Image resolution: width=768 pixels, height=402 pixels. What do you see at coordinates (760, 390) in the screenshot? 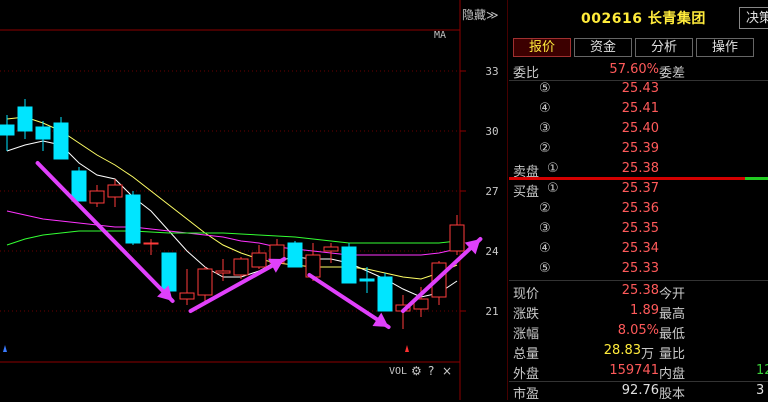
I see `stat-value2: 3` at bounding box center [760, 390].